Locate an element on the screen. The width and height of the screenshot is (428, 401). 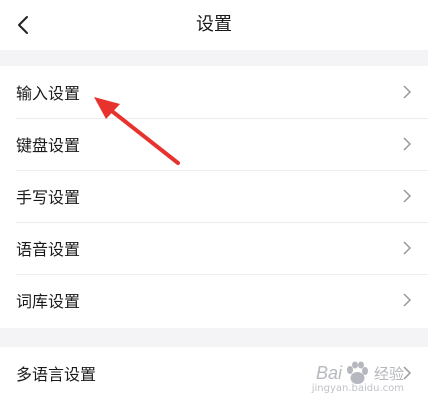
nav-bar: 设置 is located at coordinates (214, 25).